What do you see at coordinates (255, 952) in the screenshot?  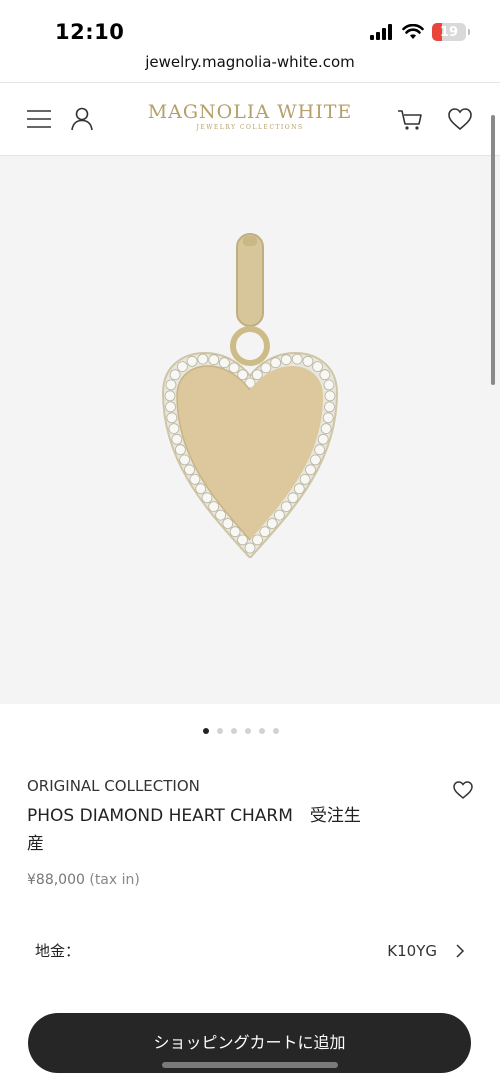 I see `material-selector: 地金： K10YG` at bounding box center [255, 952].